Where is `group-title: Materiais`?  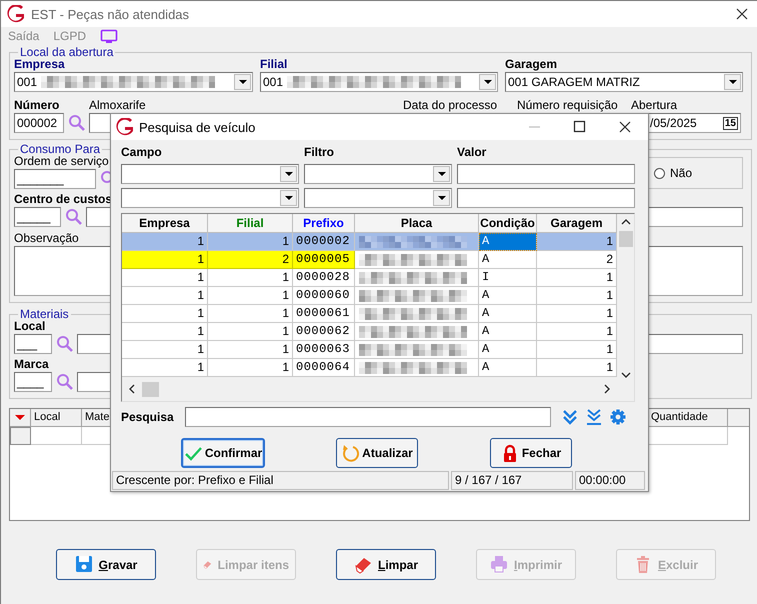
group-title: Materiais is located at coordinates (44, 314).